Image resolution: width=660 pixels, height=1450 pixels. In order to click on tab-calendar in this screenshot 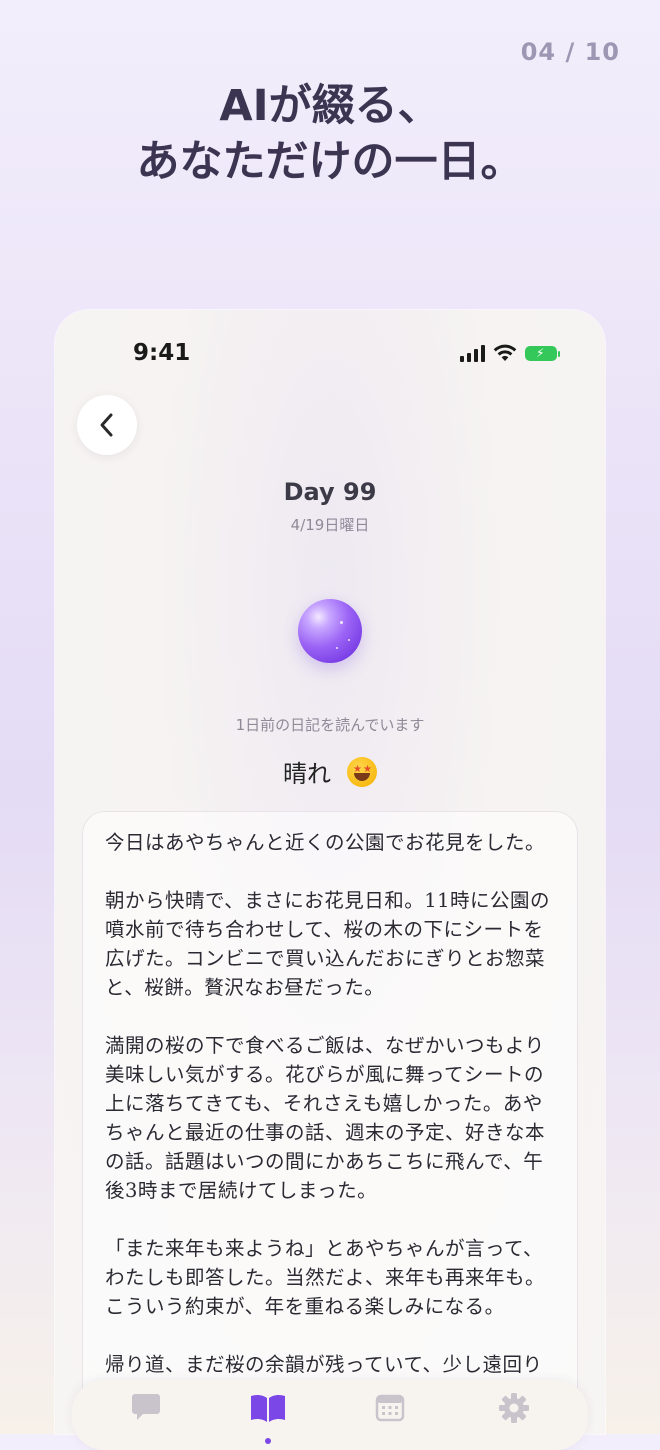, I will do `click(390, 1412)`.